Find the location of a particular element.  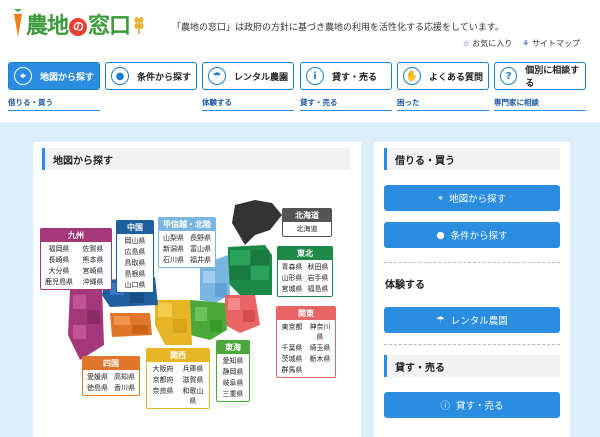

region-koshinetsu-list: 山梨県 長野県 新潟県 富山県 石川県 福井県 is located at coordinates (187, 249).